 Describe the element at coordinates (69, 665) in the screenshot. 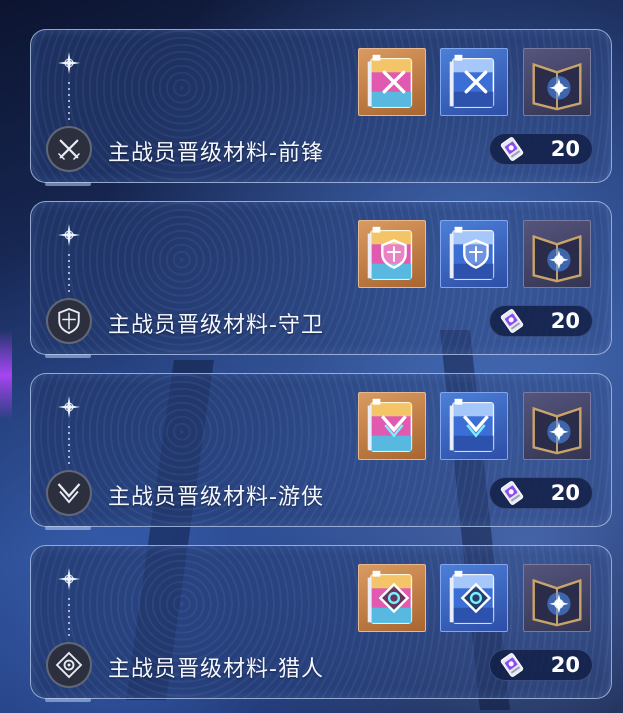

I see `target-reticle-icon` at that location.